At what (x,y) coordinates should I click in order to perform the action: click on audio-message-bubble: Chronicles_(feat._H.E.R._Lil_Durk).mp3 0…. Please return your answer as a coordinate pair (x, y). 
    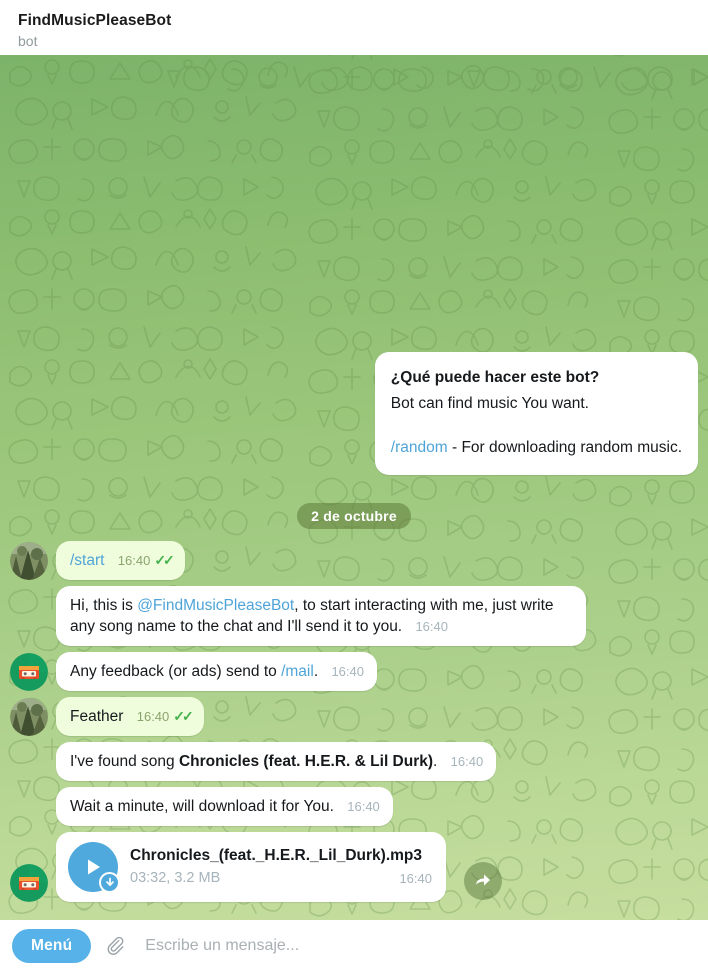
    Looking at the image, I should click on (251, 867).